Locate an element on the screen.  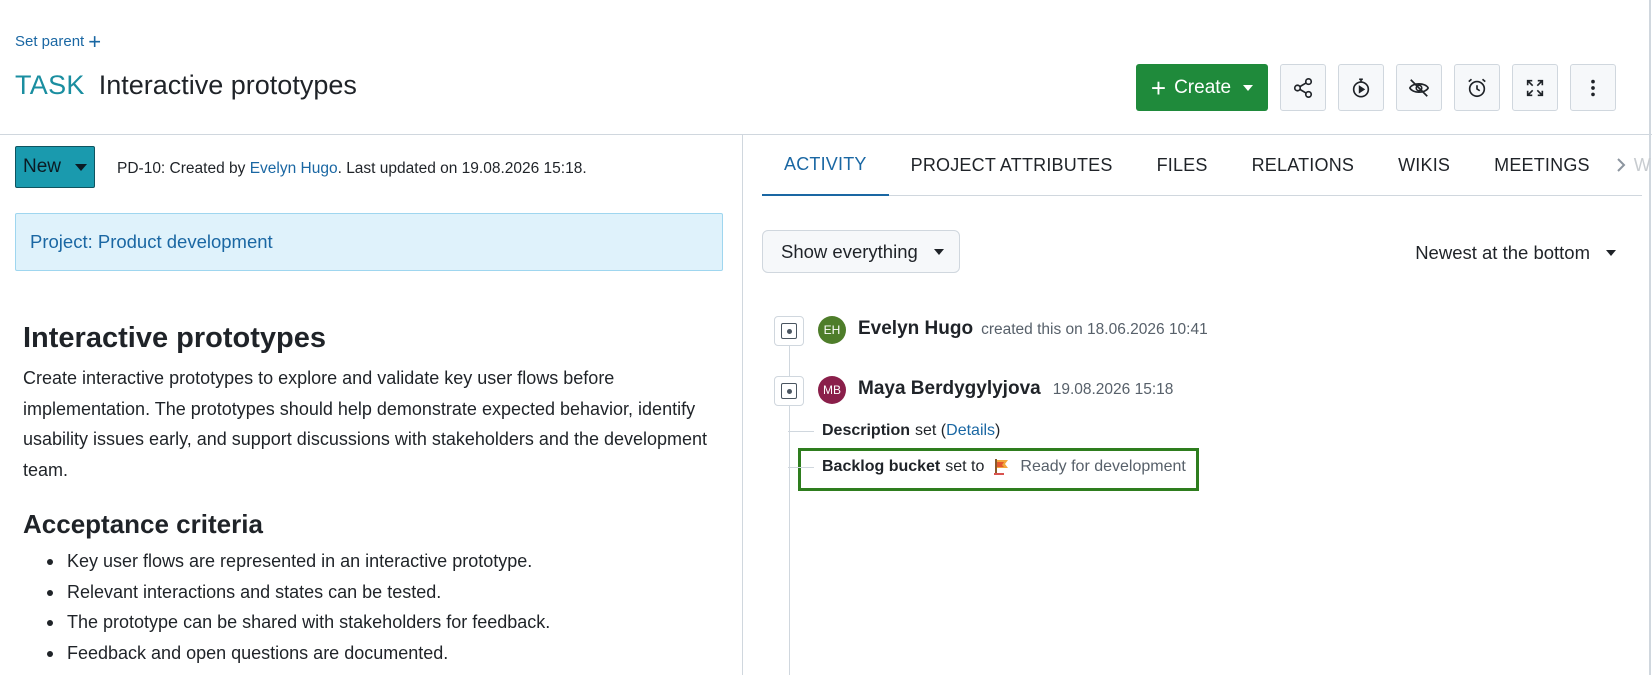
work-package-type: TASK is located at coordinates (50, 85).